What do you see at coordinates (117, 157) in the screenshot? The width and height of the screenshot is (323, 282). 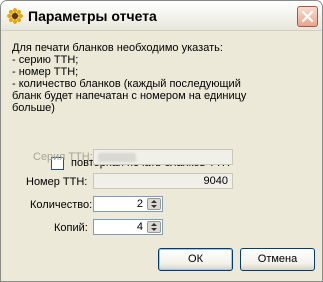 I see `series-value-redacted` at bounding box center [117, 157].